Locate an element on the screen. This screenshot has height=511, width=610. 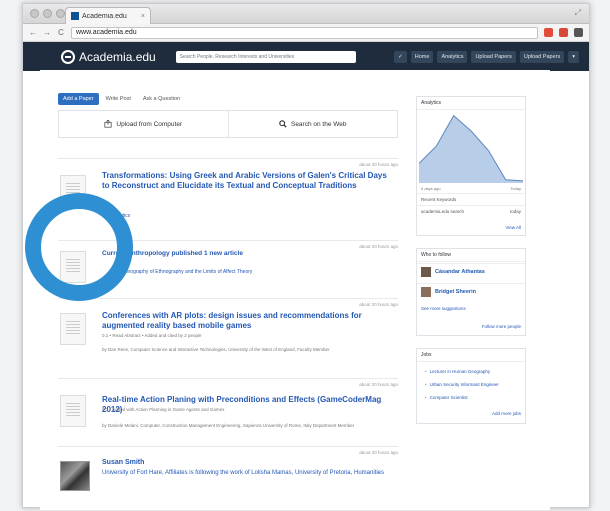
site-logo: Academia.edu is located at coordinates (108, 56).